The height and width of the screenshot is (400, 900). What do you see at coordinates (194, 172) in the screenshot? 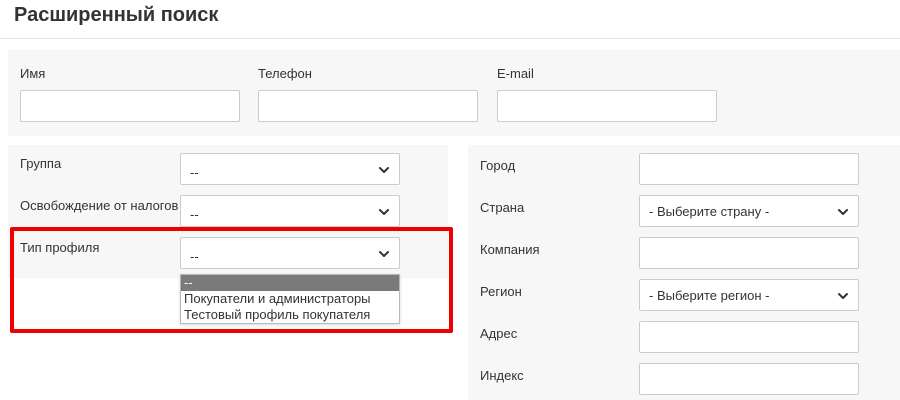
I see `group-select-value: --` at bounding box center [194, 172].